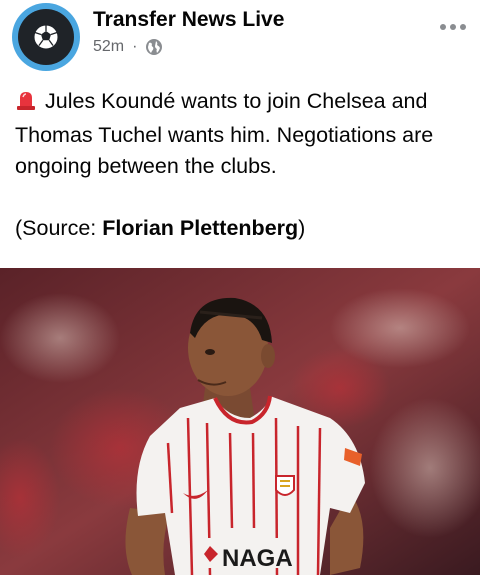  Describe the element at coordinates (59, 228) in the screenshot. I see `source-prefix: (Source:` at that location.